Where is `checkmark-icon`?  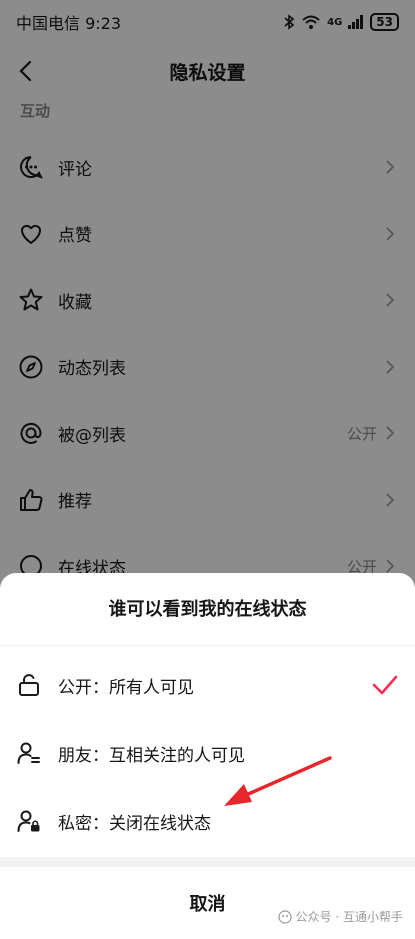 checkmark-icon is located at coordinates (385, 685).